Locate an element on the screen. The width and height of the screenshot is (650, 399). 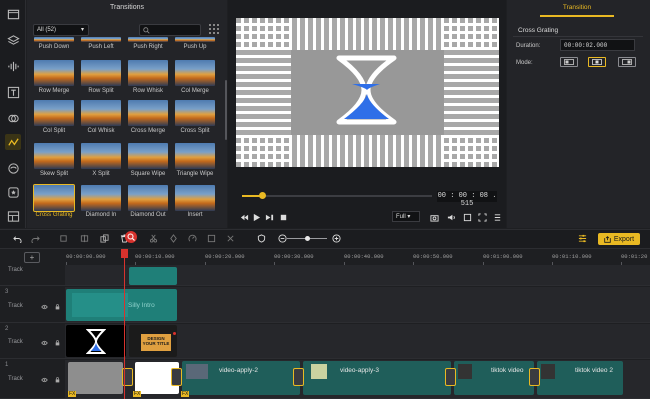
playhead-handle is located at coordinates (124, 253).